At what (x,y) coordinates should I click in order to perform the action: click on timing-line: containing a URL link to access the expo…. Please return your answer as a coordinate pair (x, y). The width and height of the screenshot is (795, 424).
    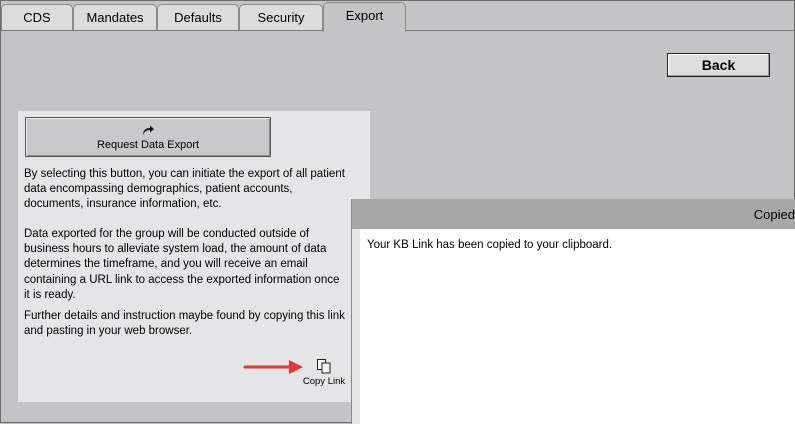
    Looking at the image, I should click on (182, 279).